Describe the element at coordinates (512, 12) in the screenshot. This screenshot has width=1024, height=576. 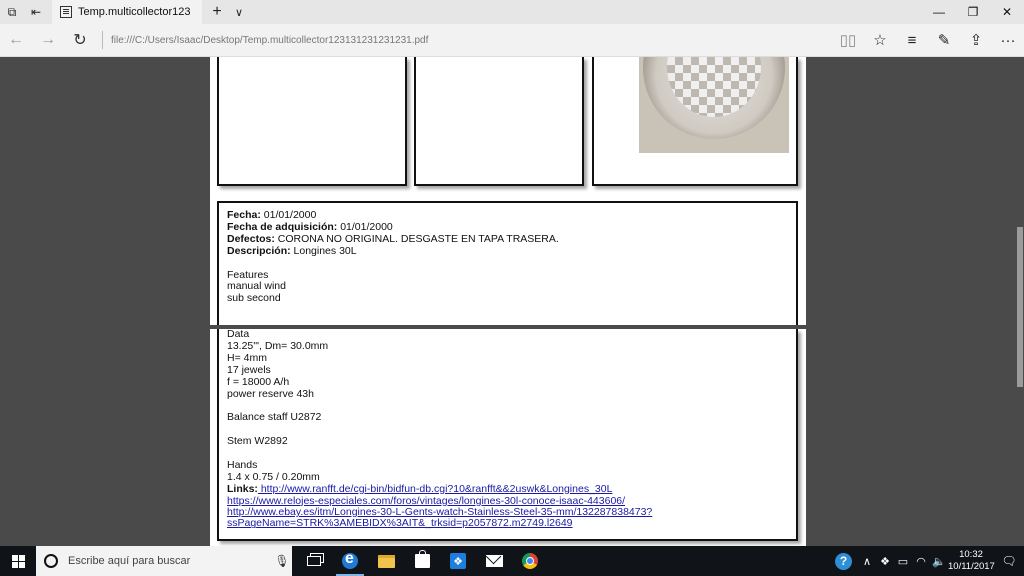
I see `title-bar: ⧉ ⇤ Temp.multicollector123 + ∨ — ❐ ✕` at that location.